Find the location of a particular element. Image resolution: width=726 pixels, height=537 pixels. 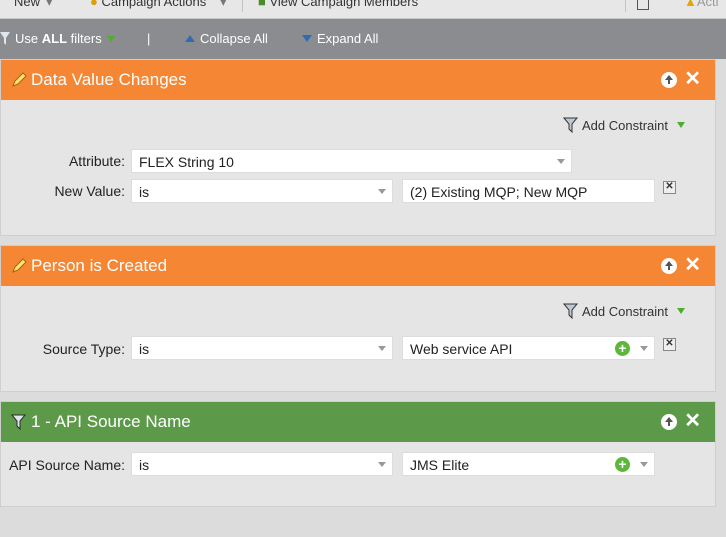

collapse-all-button: Collapse All is located at coordinates (226, 38).